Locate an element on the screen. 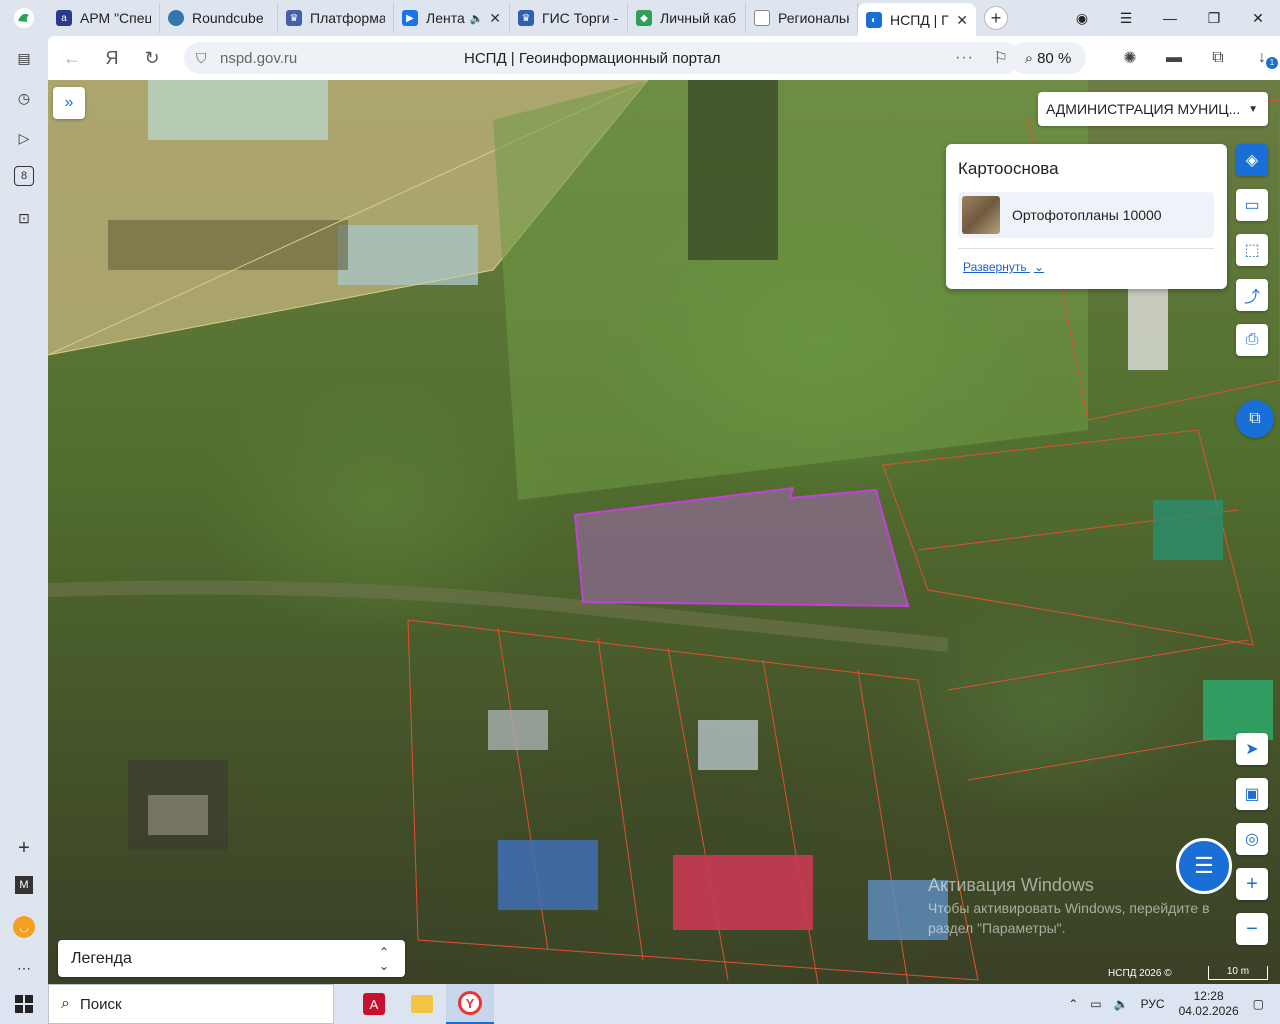 The width and height of the screenshot is (1280, 1024). share-icon: ⤴ is located at coordinates (1251, 297).